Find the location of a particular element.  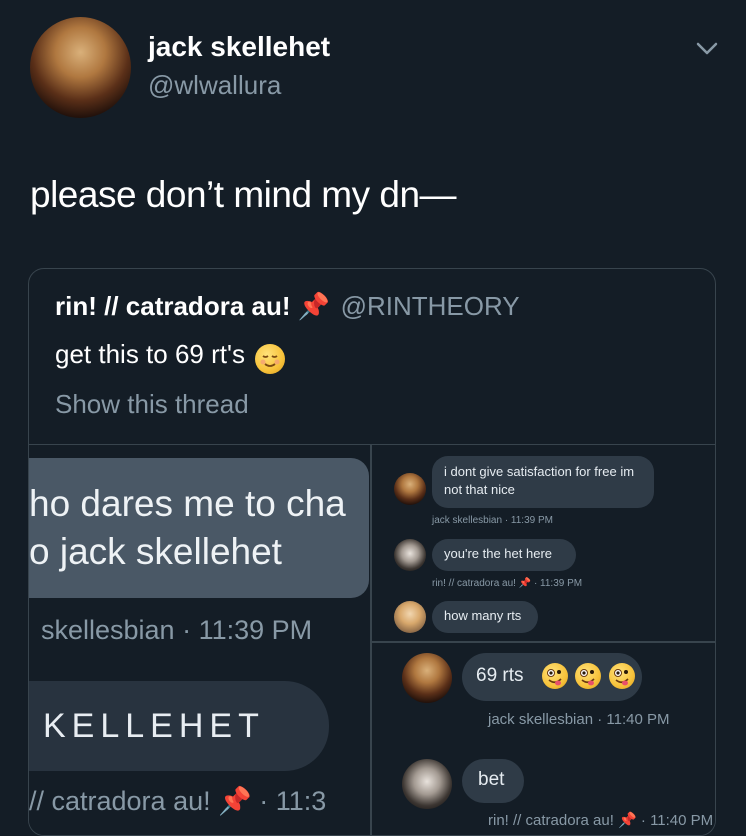

message-meta: skellesbian · 11:39 PM is located at coordinates (177, 630).